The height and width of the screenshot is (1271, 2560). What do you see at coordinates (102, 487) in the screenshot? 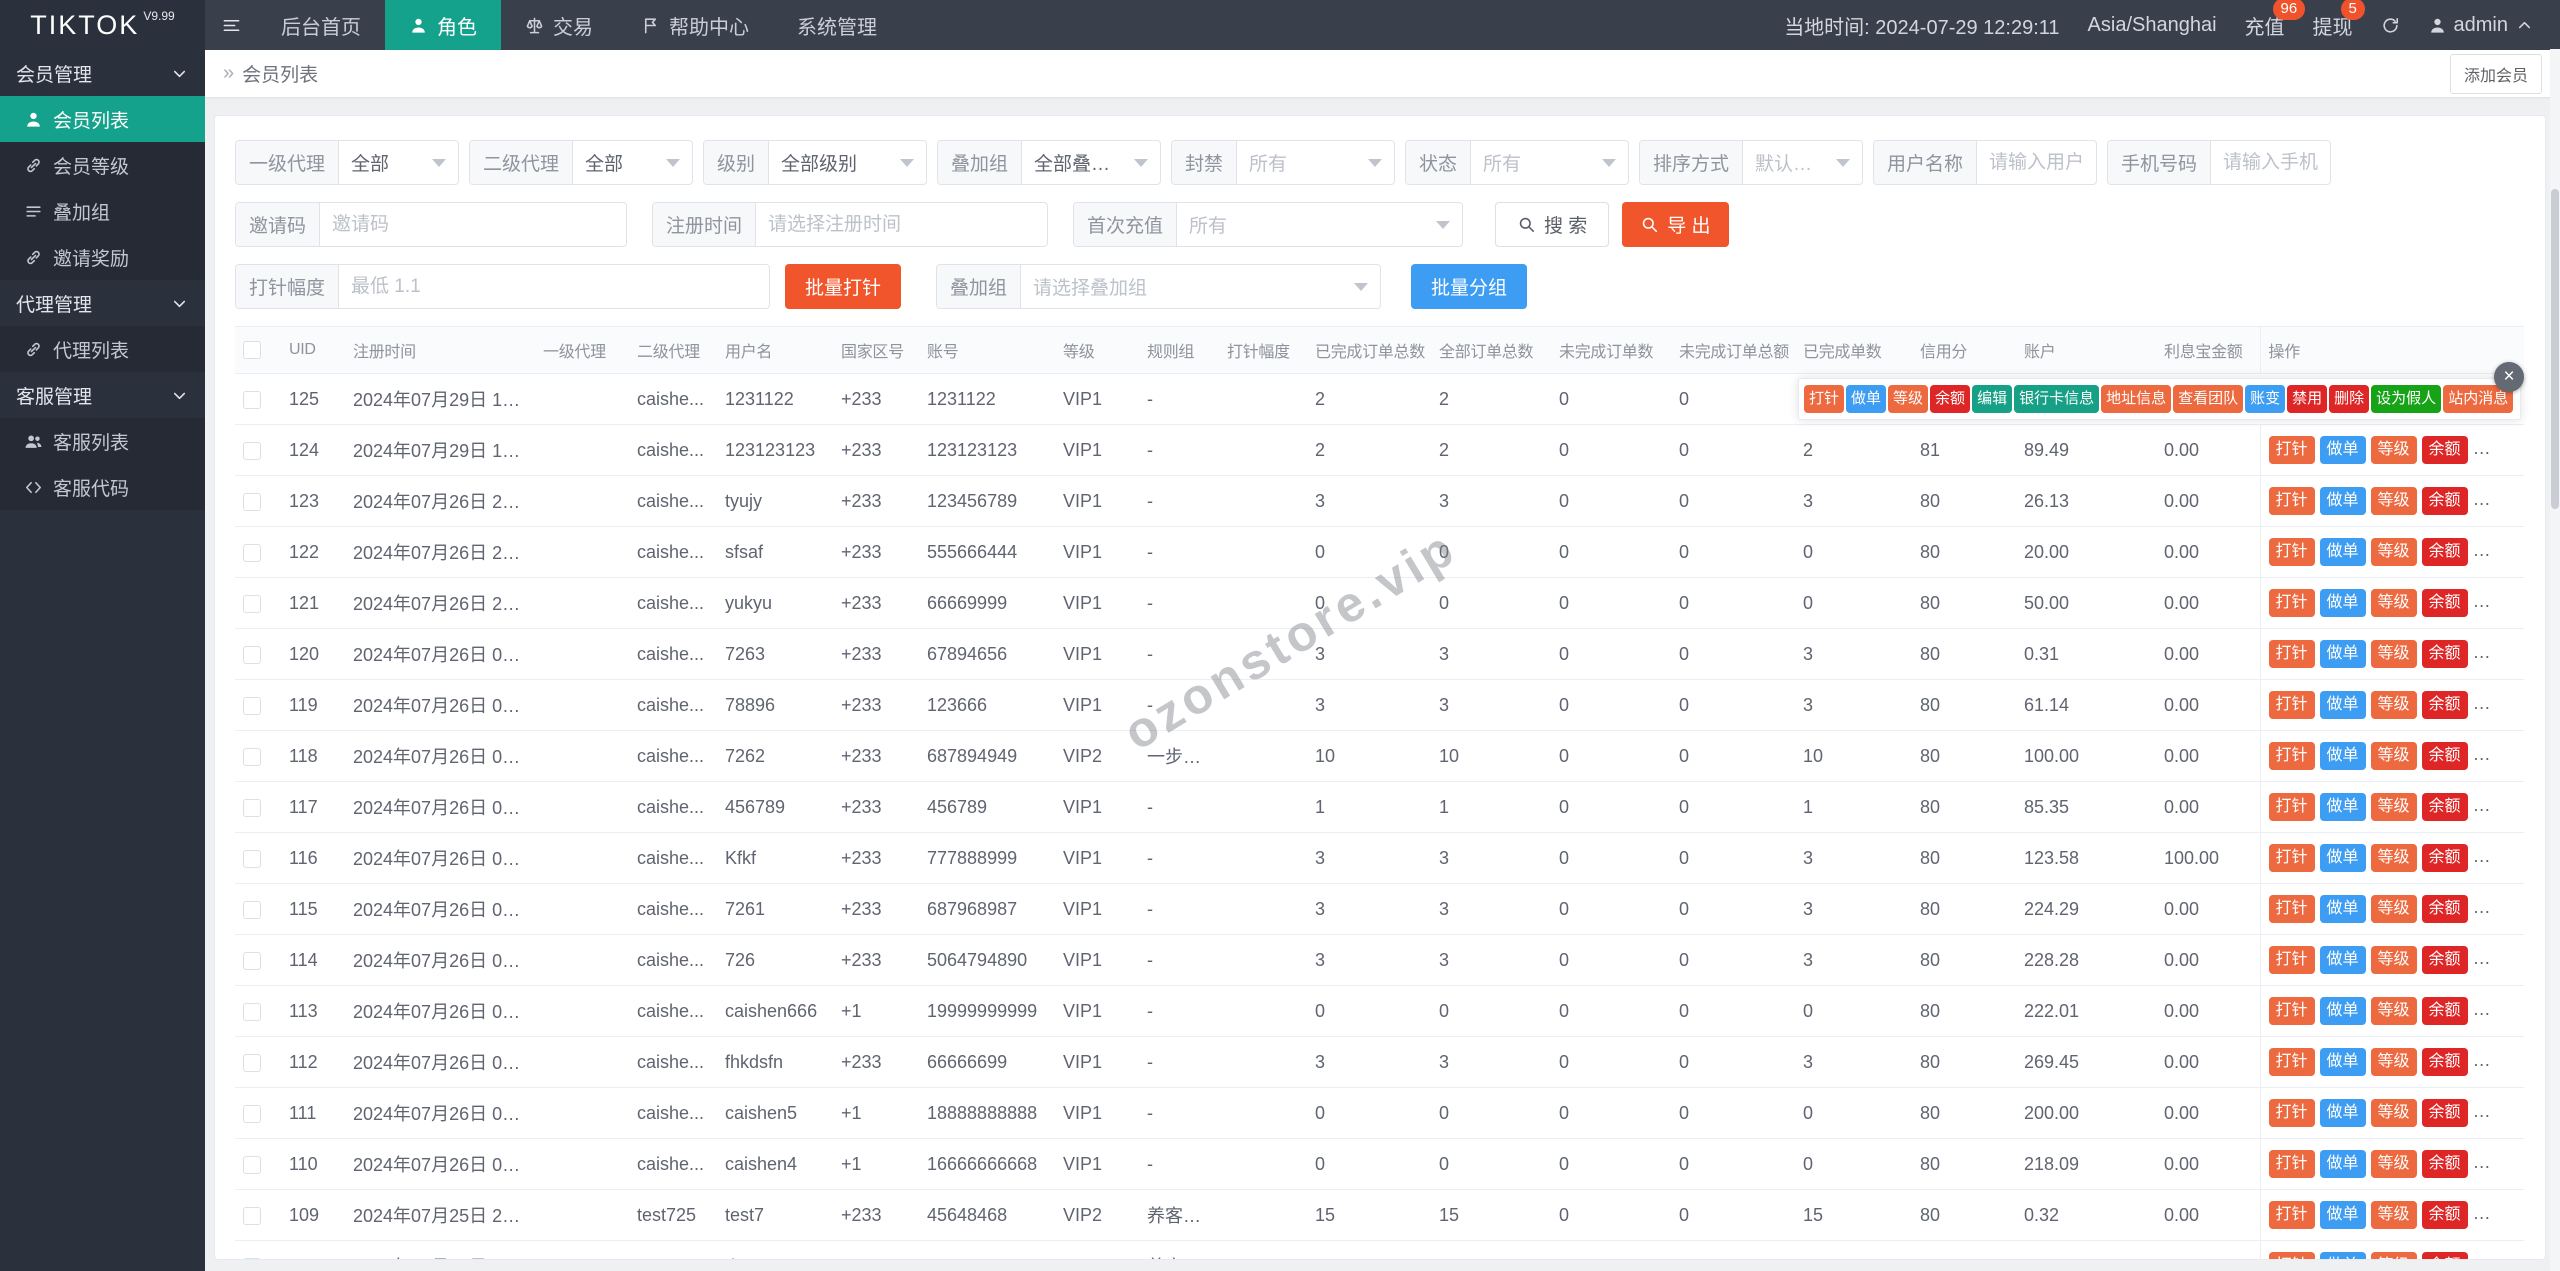
I see `sidebar-item-客服代码: 客服代码` at bounding box center [102, 487].